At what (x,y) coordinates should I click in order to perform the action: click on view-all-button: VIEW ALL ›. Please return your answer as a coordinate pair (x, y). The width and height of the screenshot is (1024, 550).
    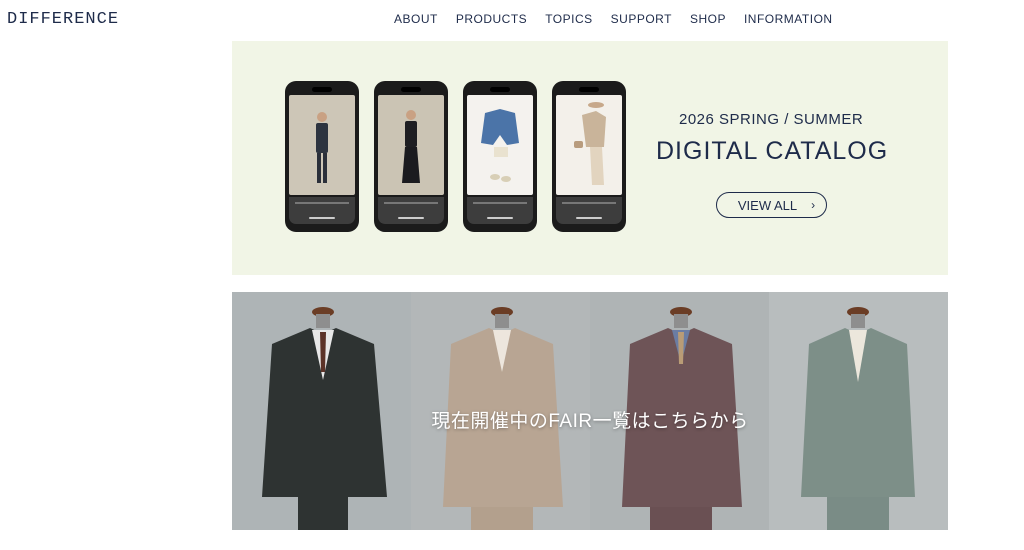
    Looking at the image, I should click on (771, 205).